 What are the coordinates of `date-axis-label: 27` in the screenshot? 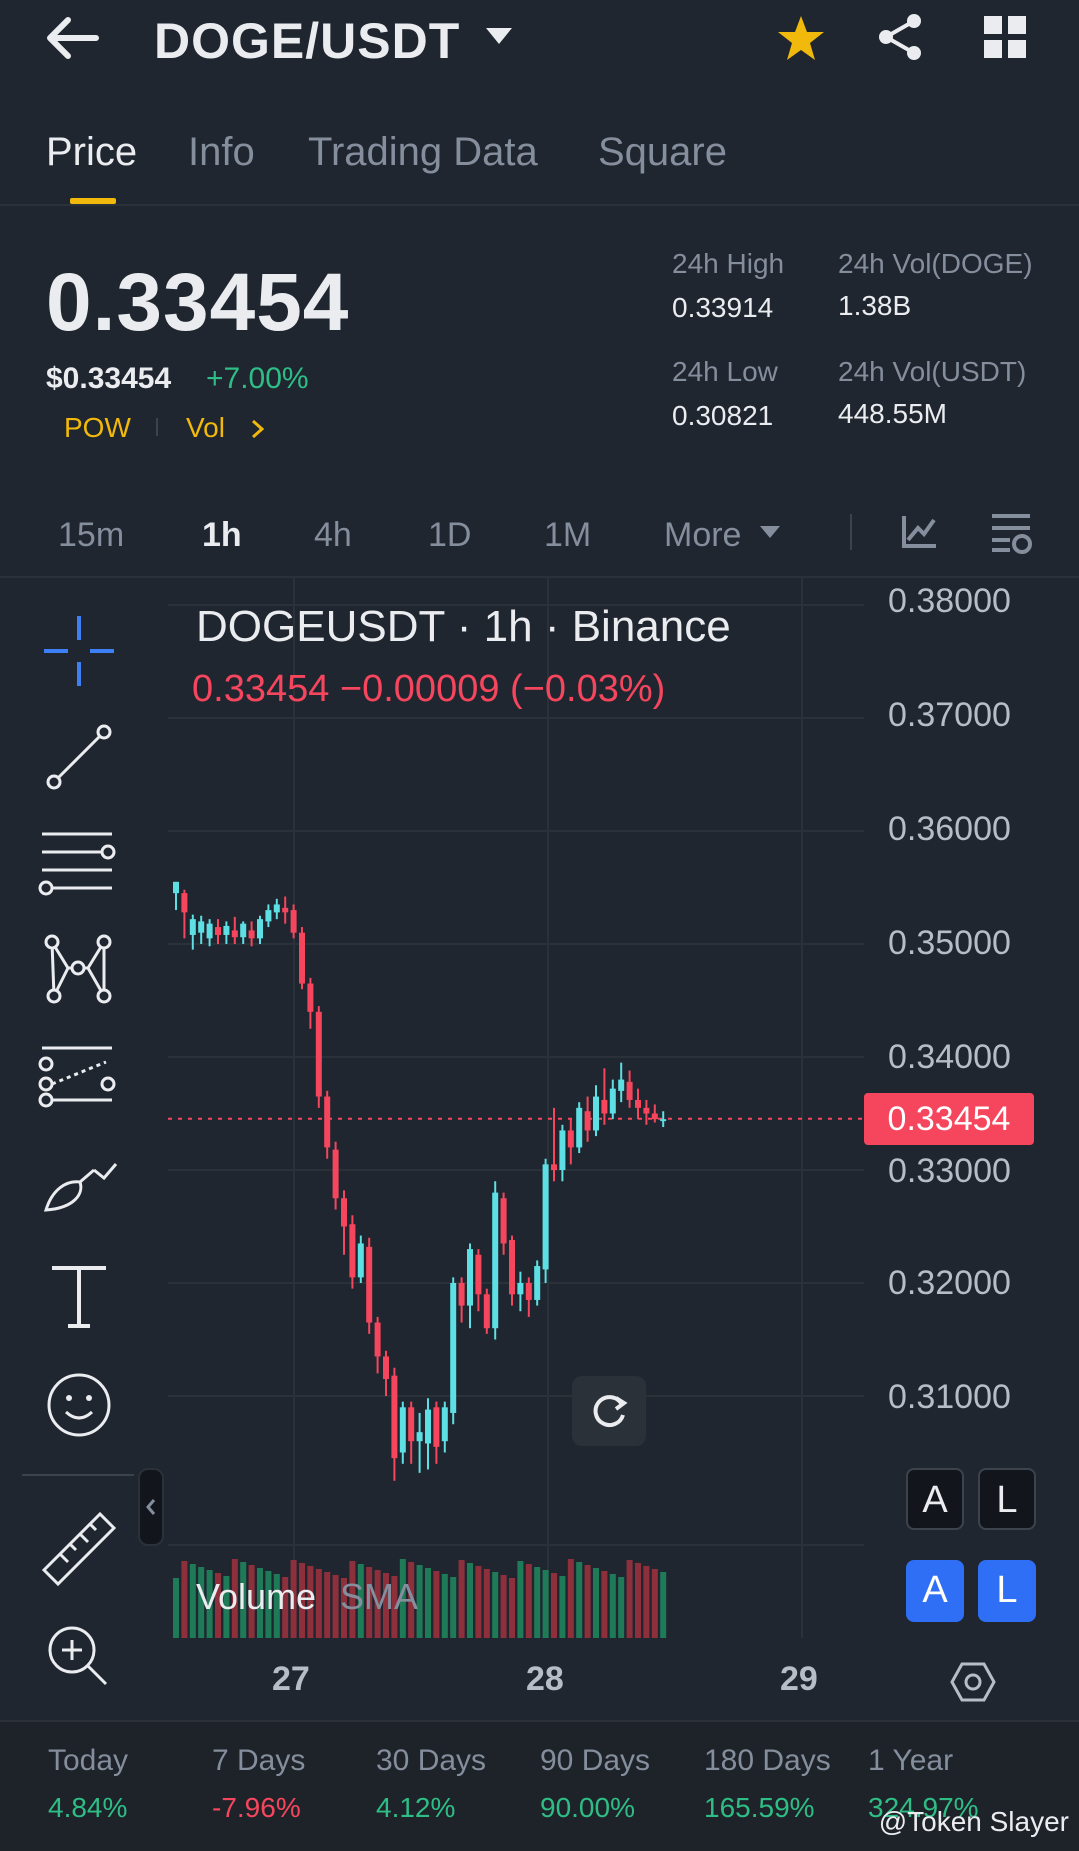 It's located at (291, 1679).